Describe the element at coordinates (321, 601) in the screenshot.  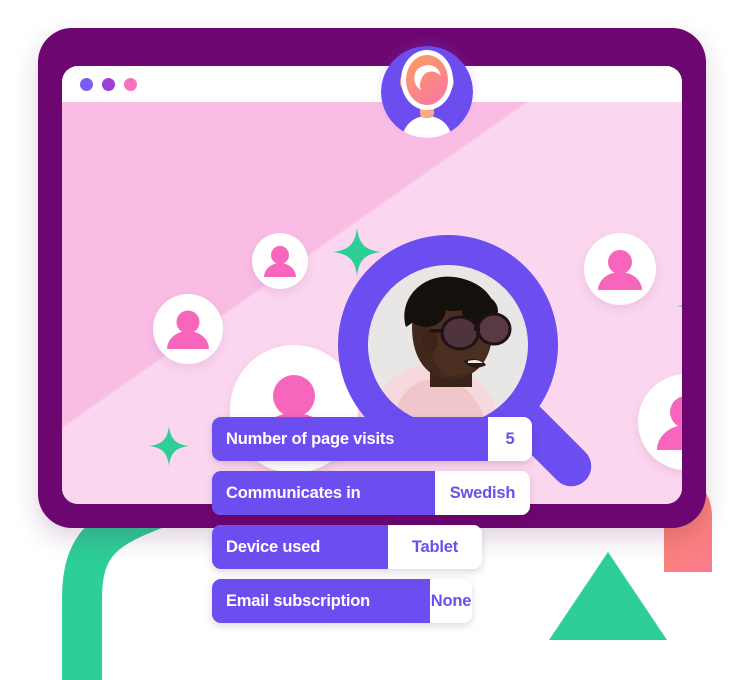
I see `attribute-label: Email subscription` at that location.